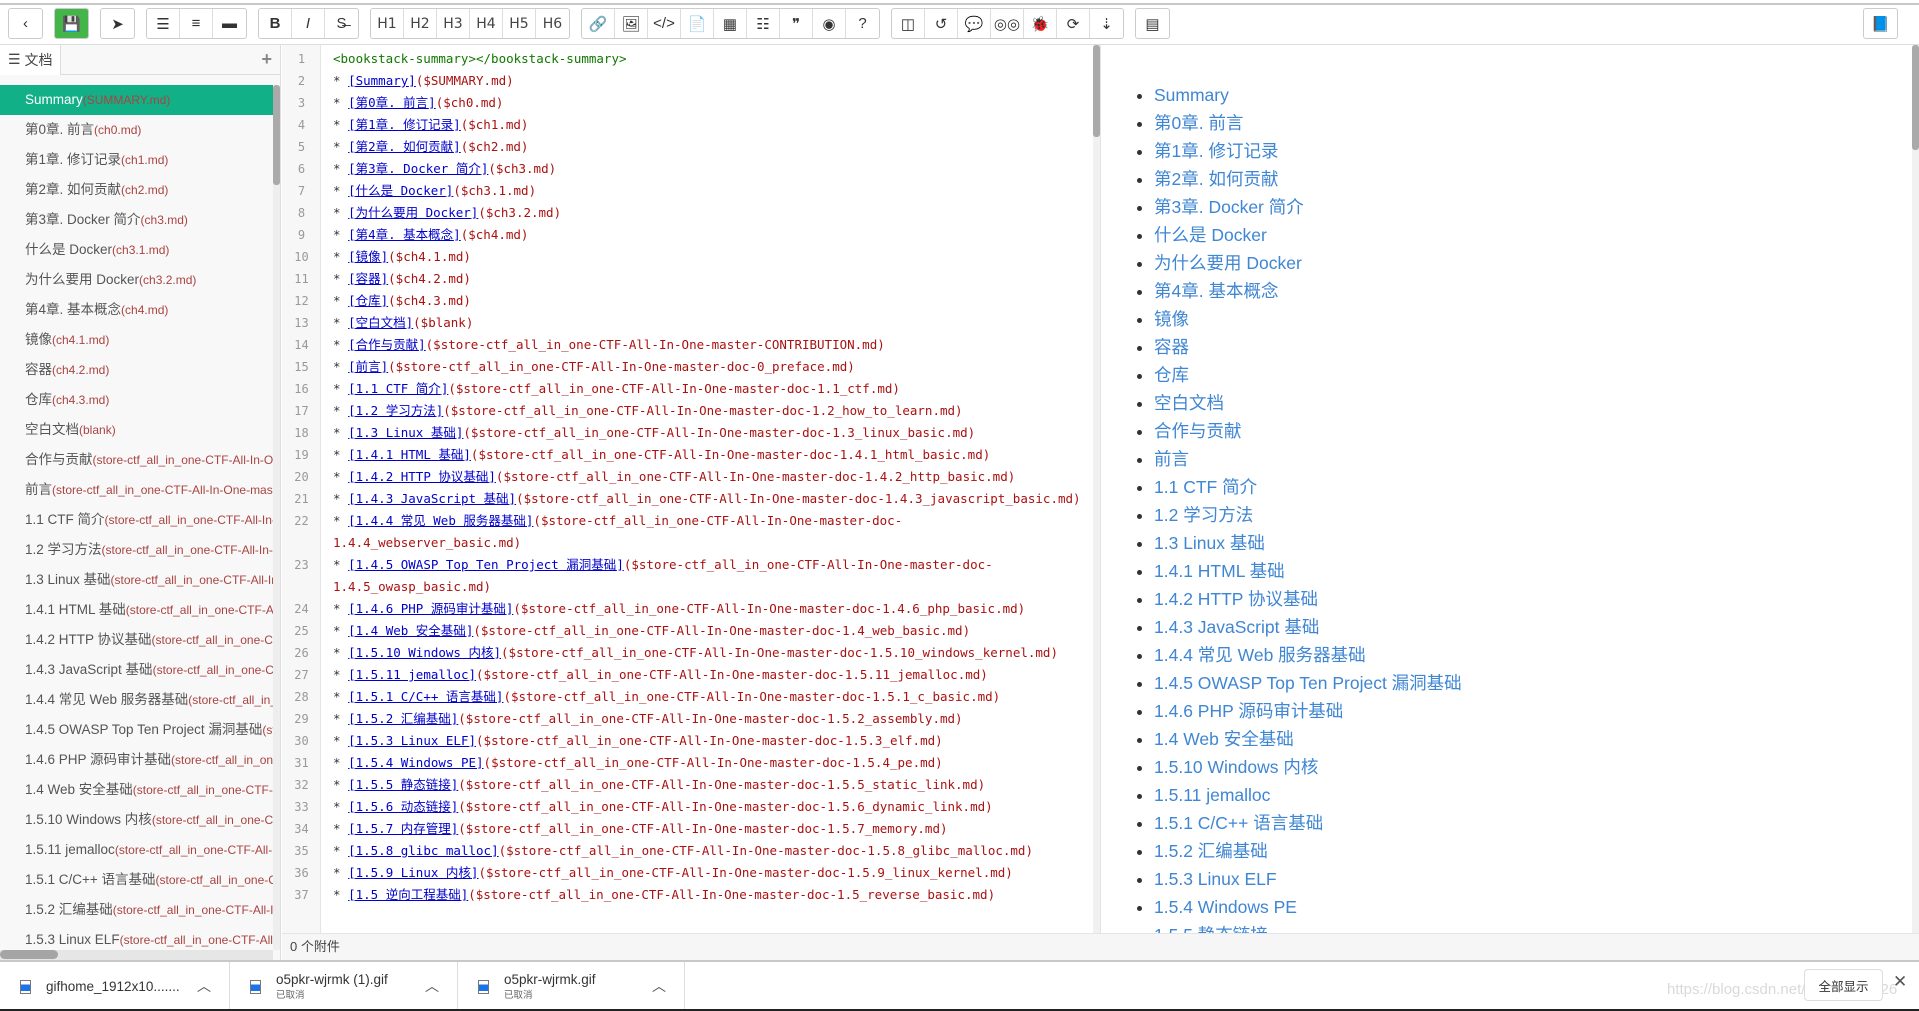 This screenshot has width=1919, height=1011. I want to click on preview-link: 第0章. 前言, so click(1198, 123).